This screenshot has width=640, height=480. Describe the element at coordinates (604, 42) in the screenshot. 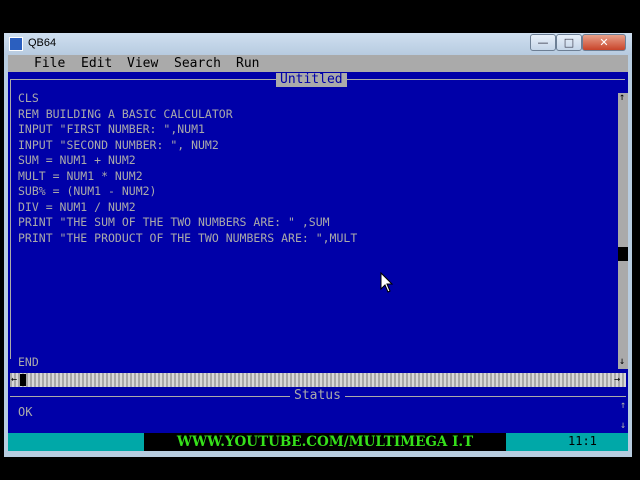

I see `close-button: ✕` at that location.